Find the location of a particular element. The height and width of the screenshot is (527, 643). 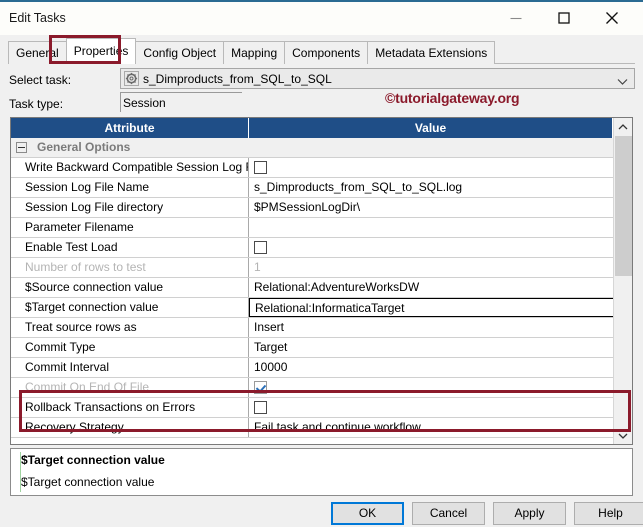

row-value: Relational:InformaticaTarget is located at coordinates (330, 308).